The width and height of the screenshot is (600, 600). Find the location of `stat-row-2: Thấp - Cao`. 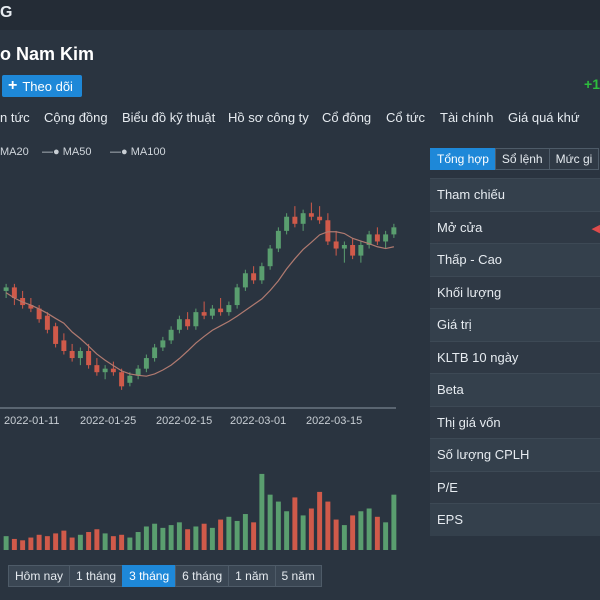

stat-row-2: Thấp - Cao is located at coordinates (515, 259).